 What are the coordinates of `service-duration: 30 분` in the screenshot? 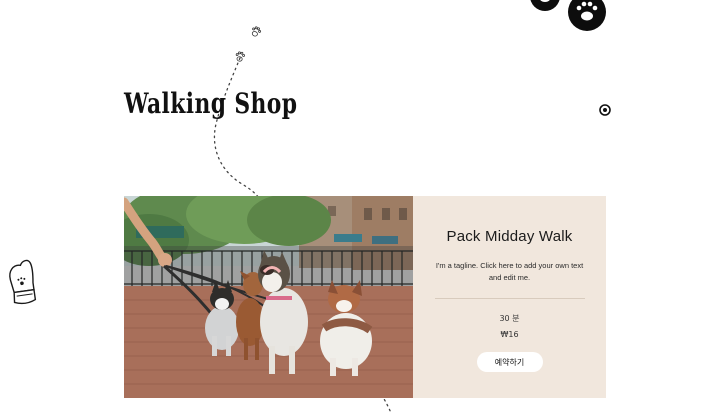 It's located at (509, 318).